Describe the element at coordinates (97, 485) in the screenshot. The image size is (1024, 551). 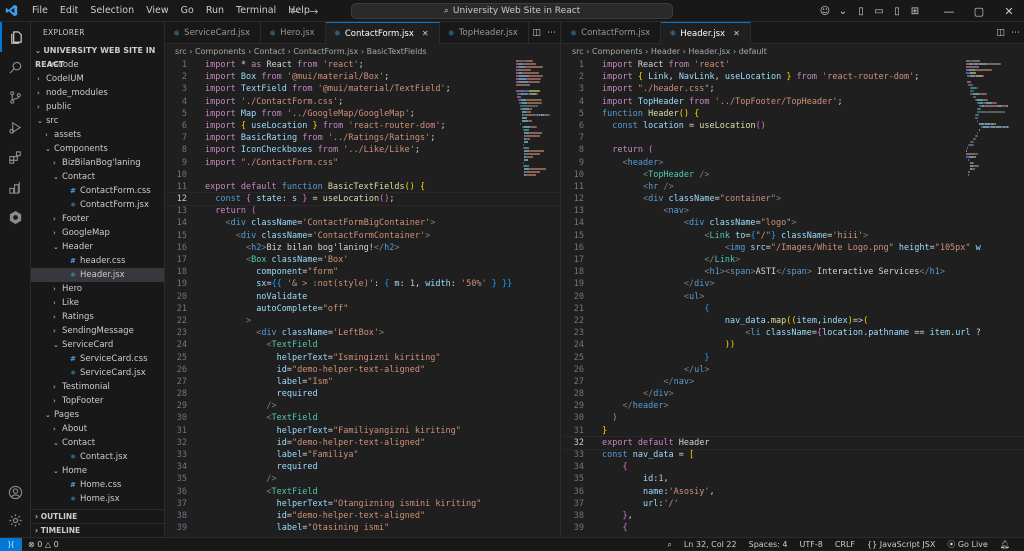
I see `tree-file: # Home.css` at that location.